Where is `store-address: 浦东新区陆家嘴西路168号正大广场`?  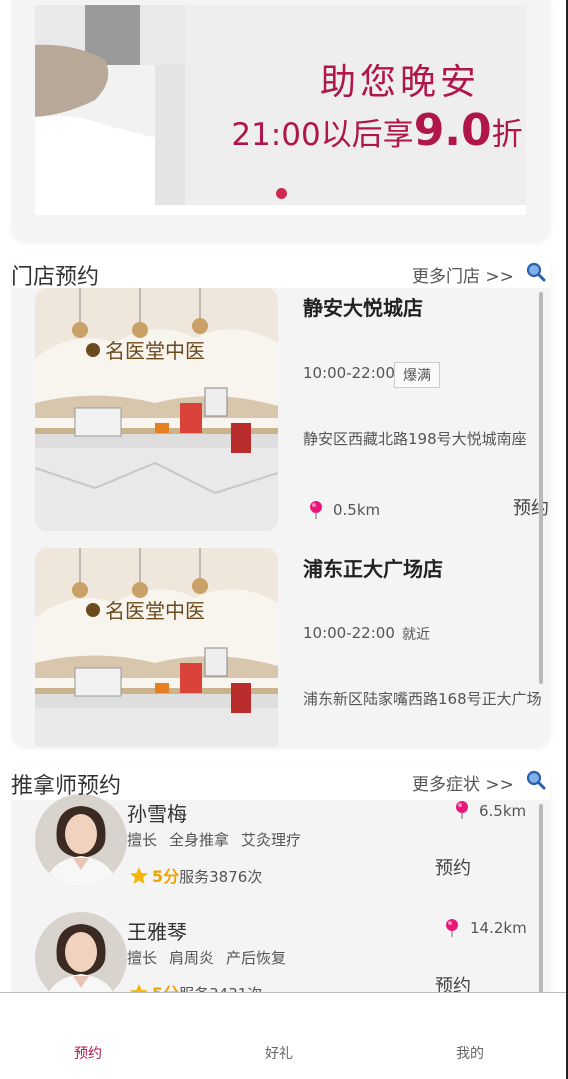
store-address: 浦东新区陆家嘴西路168号正大广场 is located at coordinates (422, 699).